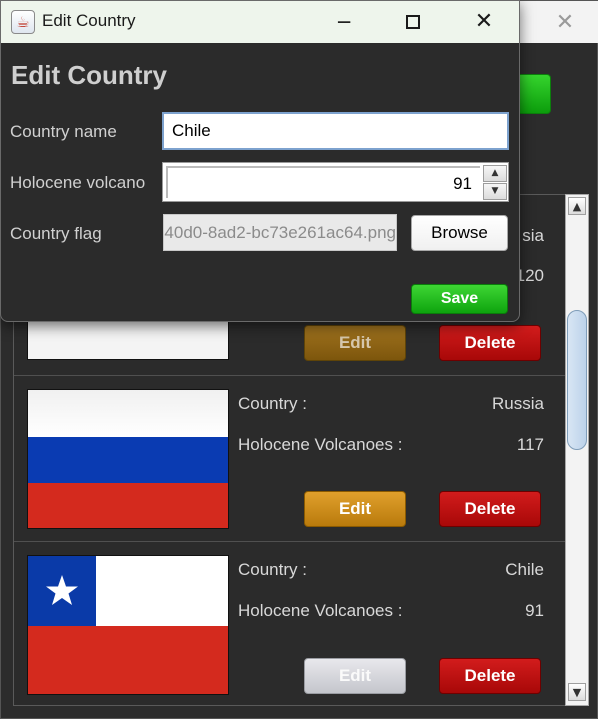  What do you see at coordinates (280, 232) in the screenshot?
I see `flag-file-field: c2f0e1a0-b7e4-40d0-8ad2-bc73e261ac64.png` at bounding box center [280, 232].